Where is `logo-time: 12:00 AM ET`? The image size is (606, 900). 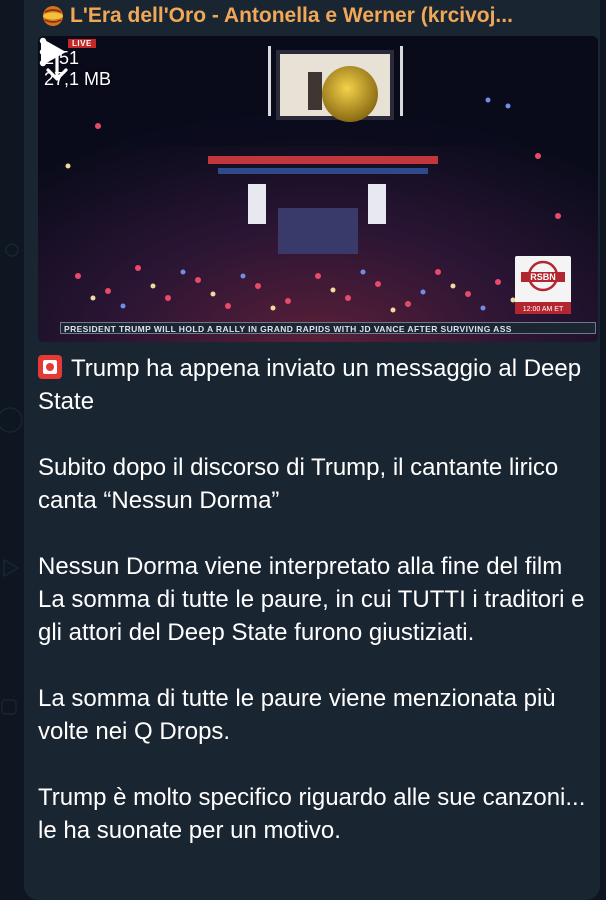
logo-time: 12:00 AM ET is located at coordinates (543, 309).